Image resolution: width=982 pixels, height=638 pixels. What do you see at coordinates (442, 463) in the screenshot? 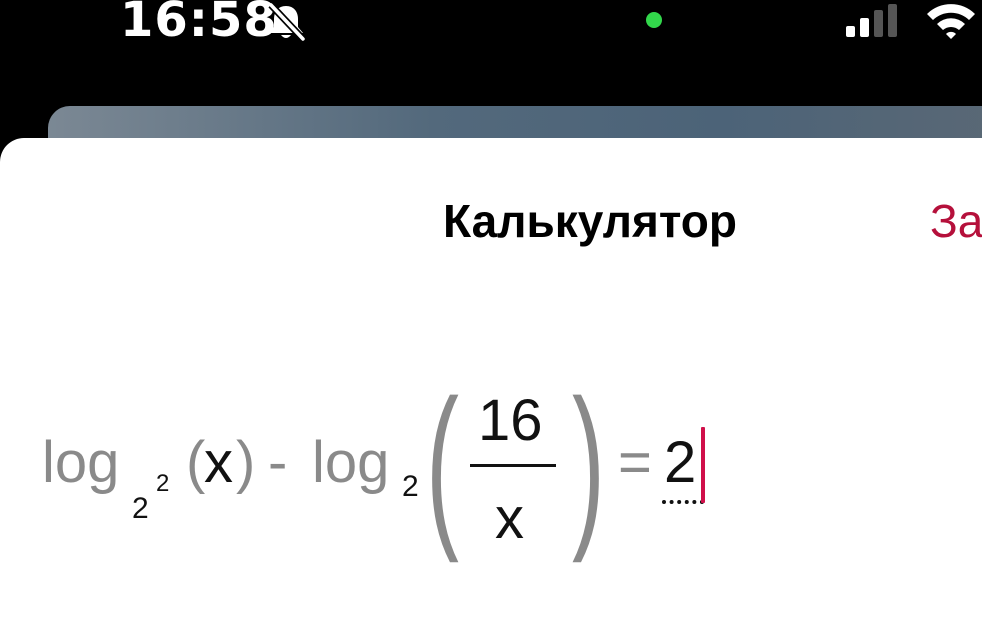
I see `paren-open-2: (` at bounding box center [442, 463].